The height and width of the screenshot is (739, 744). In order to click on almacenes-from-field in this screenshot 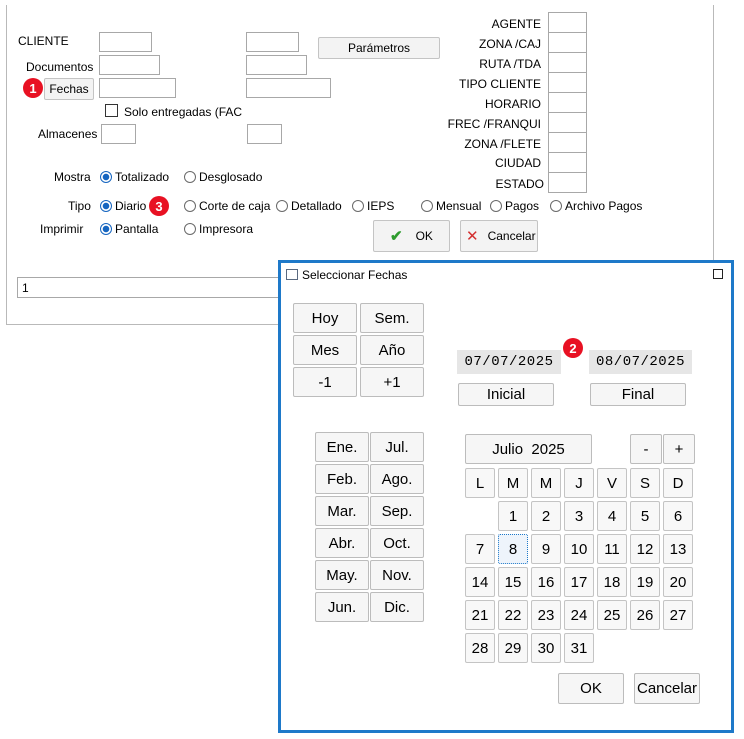, I will do `click(118, 134)`.